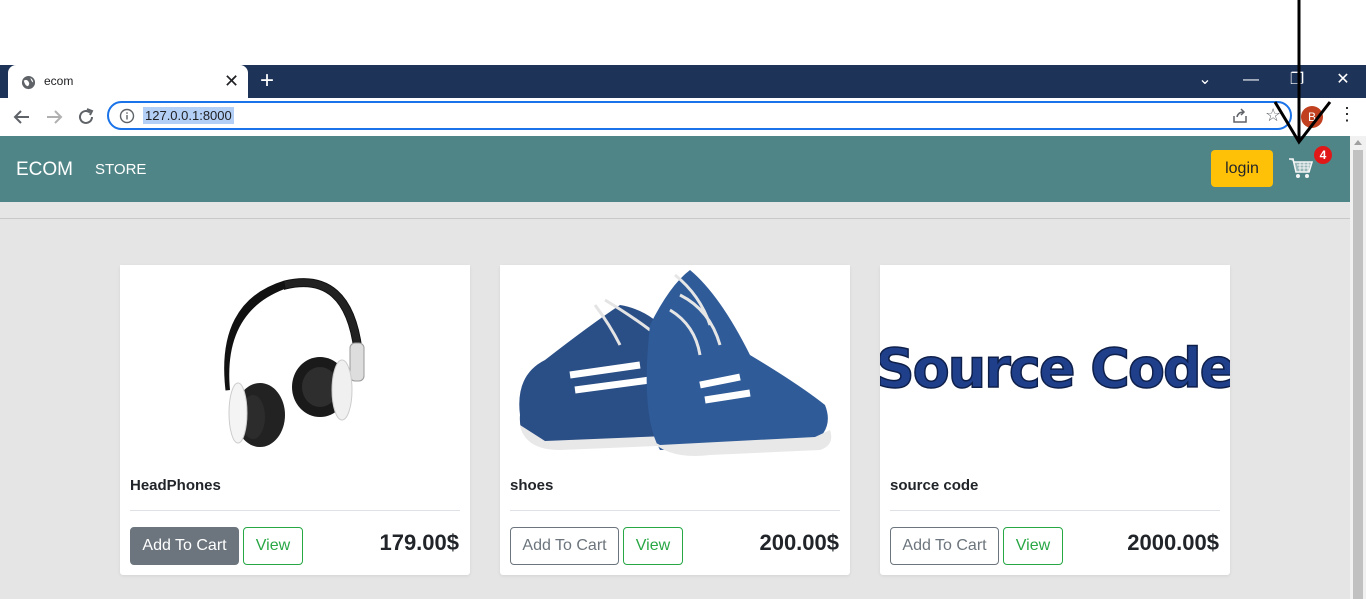  I want to click on product-name: HeadPhones, so click(175, 485).